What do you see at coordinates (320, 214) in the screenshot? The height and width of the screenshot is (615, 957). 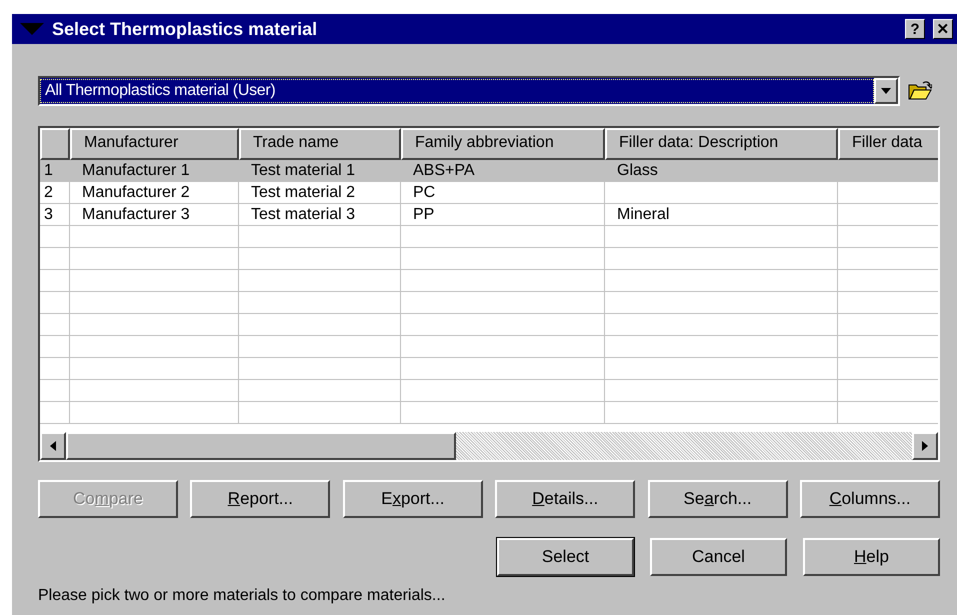 I see `table-cell: Test material 3` at bounding box center [320, 214].